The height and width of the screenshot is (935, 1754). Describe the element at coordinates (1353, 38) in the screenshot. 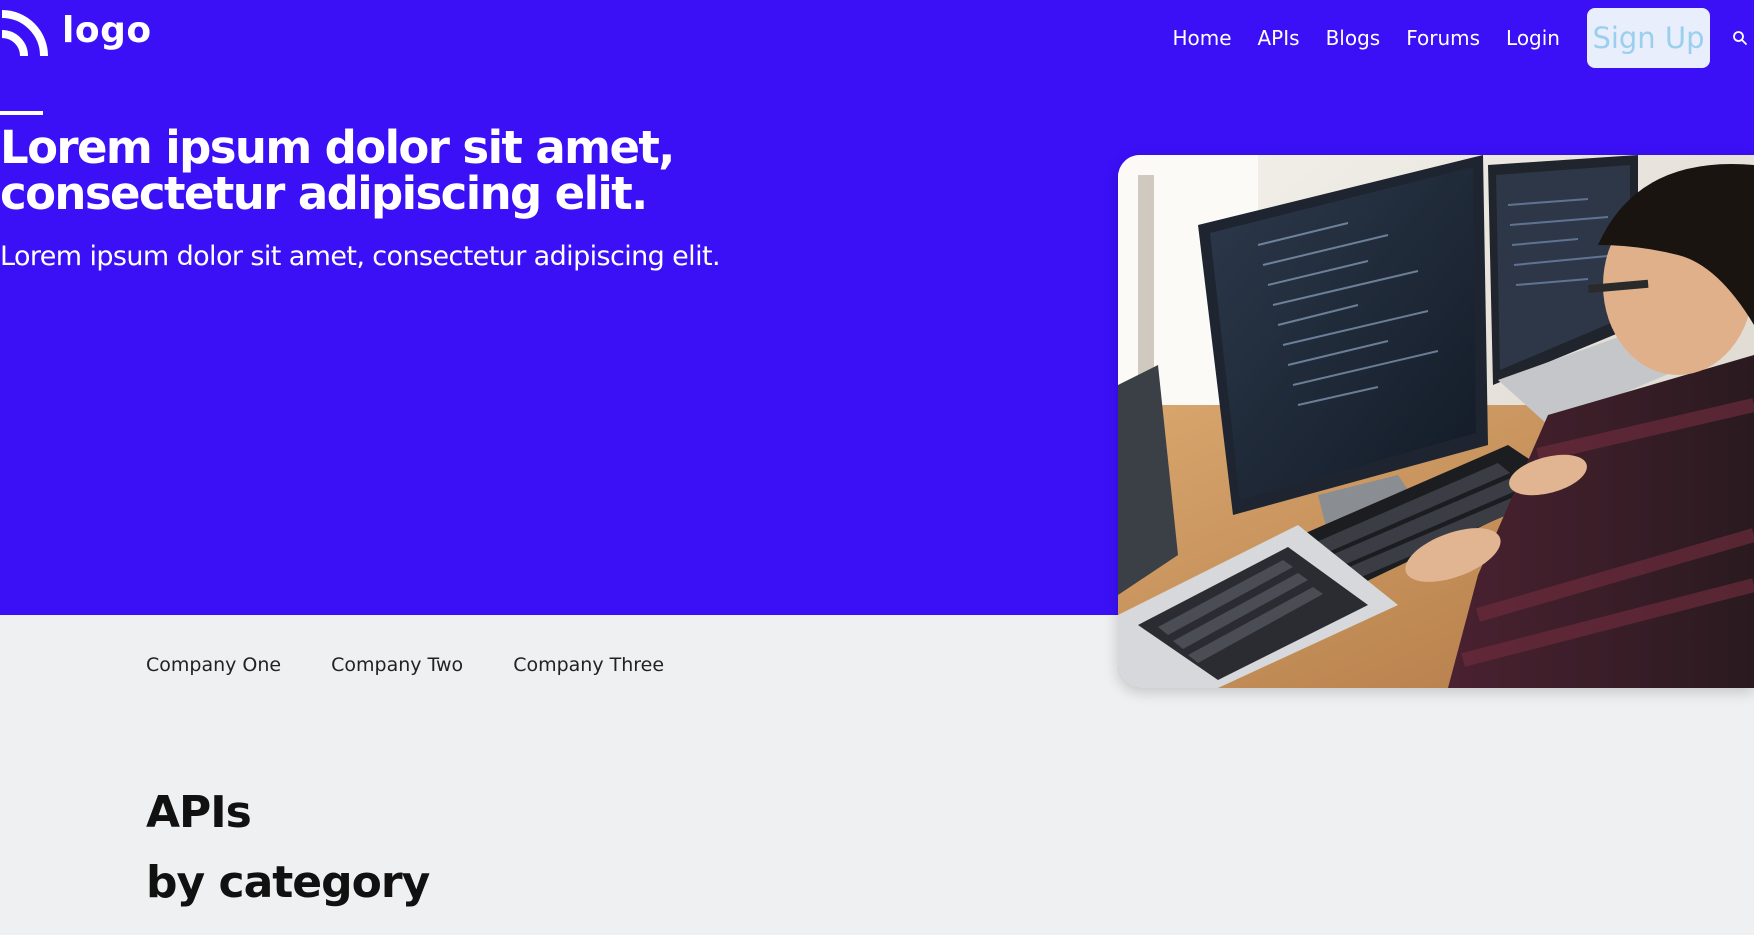

I see `nav-blogs-link: Blogs` at that location.